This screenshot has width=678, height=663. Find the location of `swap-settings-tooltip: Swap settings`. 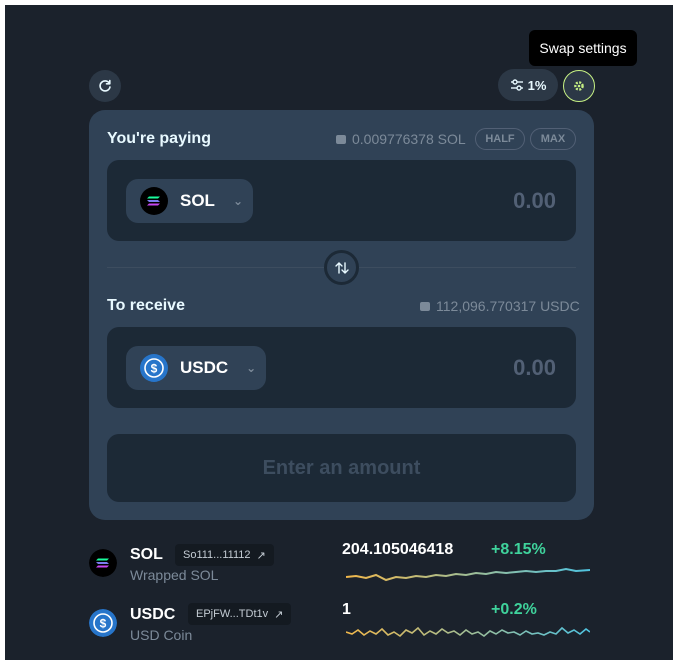

swap-settings-tooltip: Swap settings is located at coordinates (583, 48).